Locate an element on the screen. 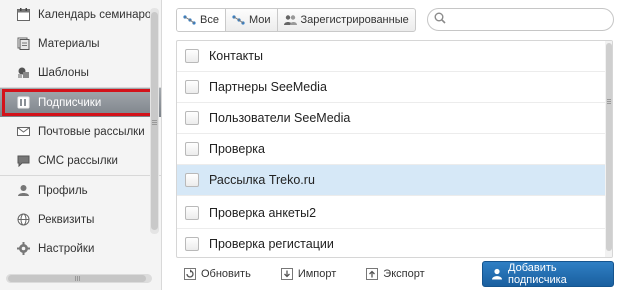 This screenshot has width=623, height=290. sidebar-scrollbar-thumb is located at coordinates (154, 121).